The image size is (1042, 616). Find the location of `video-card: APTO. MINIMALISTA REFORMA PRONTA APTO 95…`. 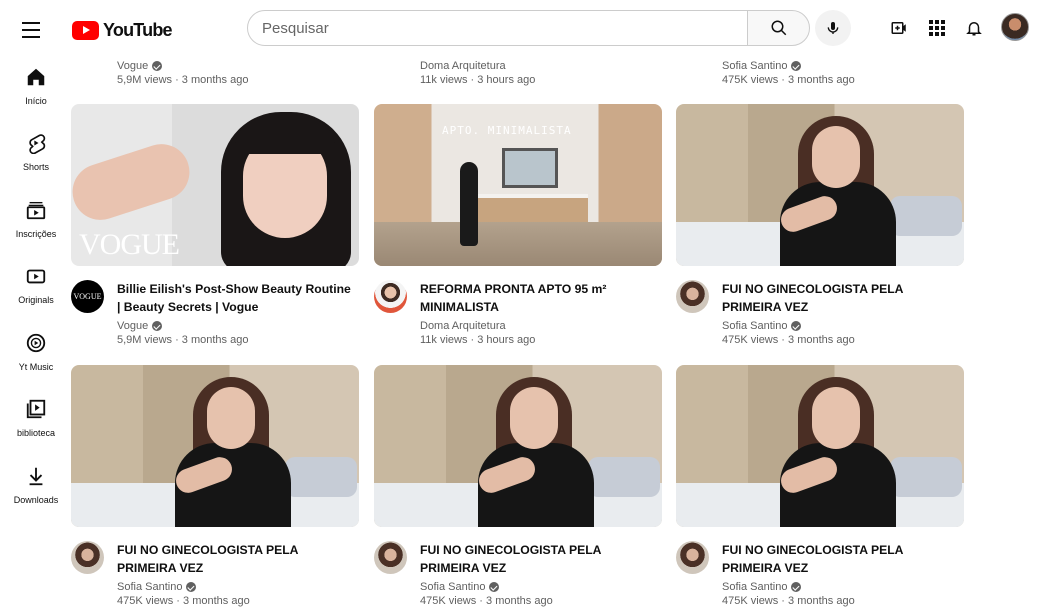

video-card: APTO. MINIMALISTA REFORMA PRONTA APTO 95… is located at coordinates (518, 229).